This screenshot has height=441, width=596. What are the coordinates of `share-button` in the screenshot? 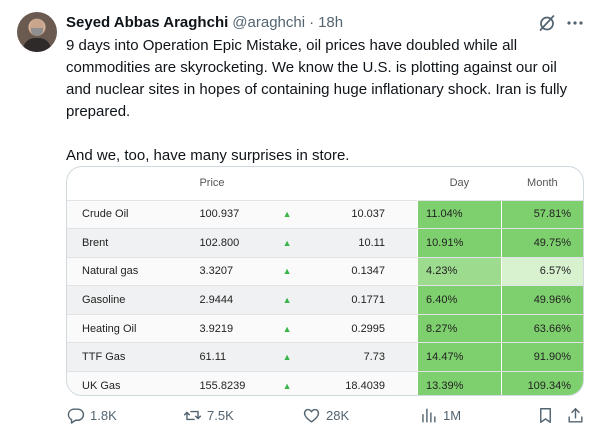 It's located at (578, 415).